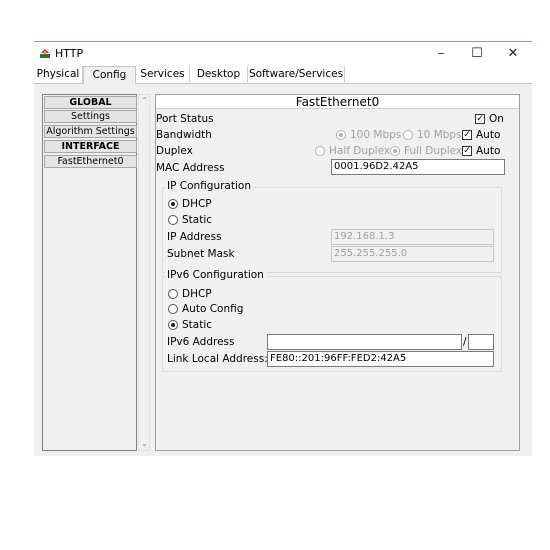 The image size is (550, 550). What do you see at coordinates (144, 272) in the screenshot?
I see `sidebar-scrollbar: ⌃ ⌄` at bounding box center [144, 272].